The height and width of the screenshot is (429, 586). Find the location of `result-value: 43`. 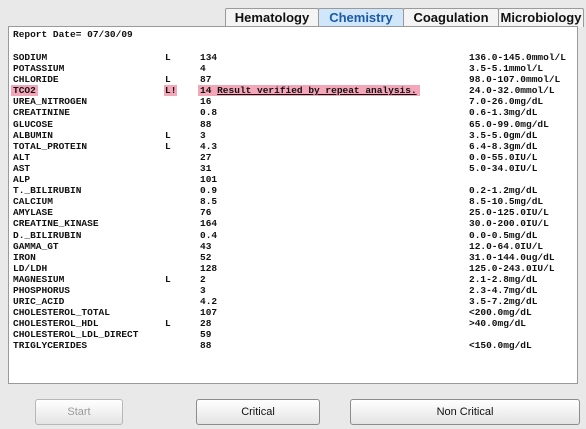

result-value: 43 is located at coordinates (206, 246).